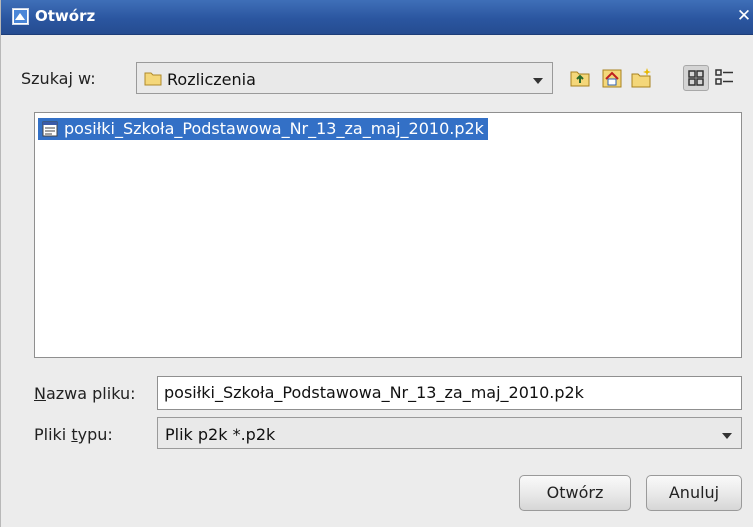 The width and height of the screenshot is (753, 527). Describe the element at coordinates (20, 16) in the screenshot. I see `app-icon` at that location.